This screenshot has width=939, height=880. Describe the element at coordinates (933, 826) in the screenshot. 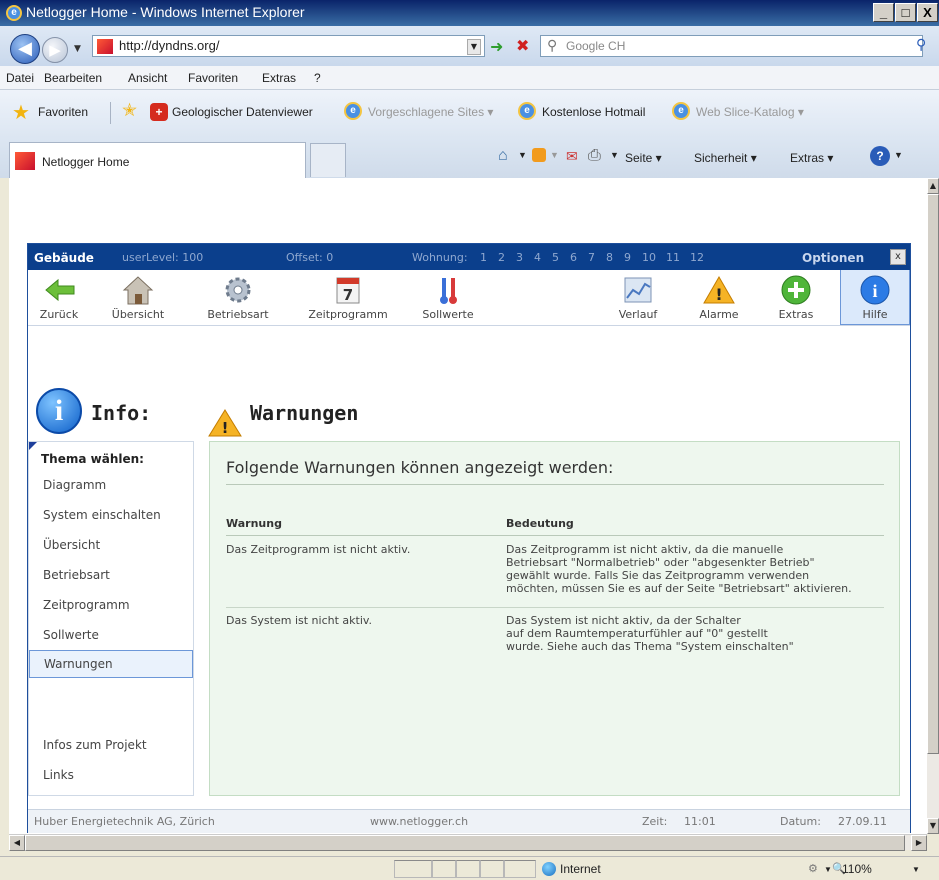

I see `scroll-down-icon: ▼` at that location.